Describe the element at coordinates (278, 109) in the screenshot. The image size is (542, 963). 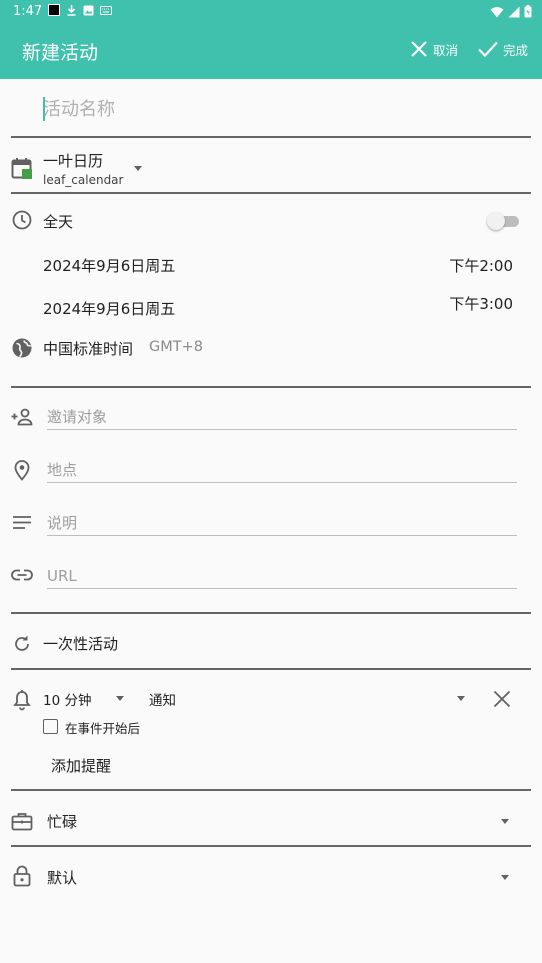
I see `event-name-input` at that location.